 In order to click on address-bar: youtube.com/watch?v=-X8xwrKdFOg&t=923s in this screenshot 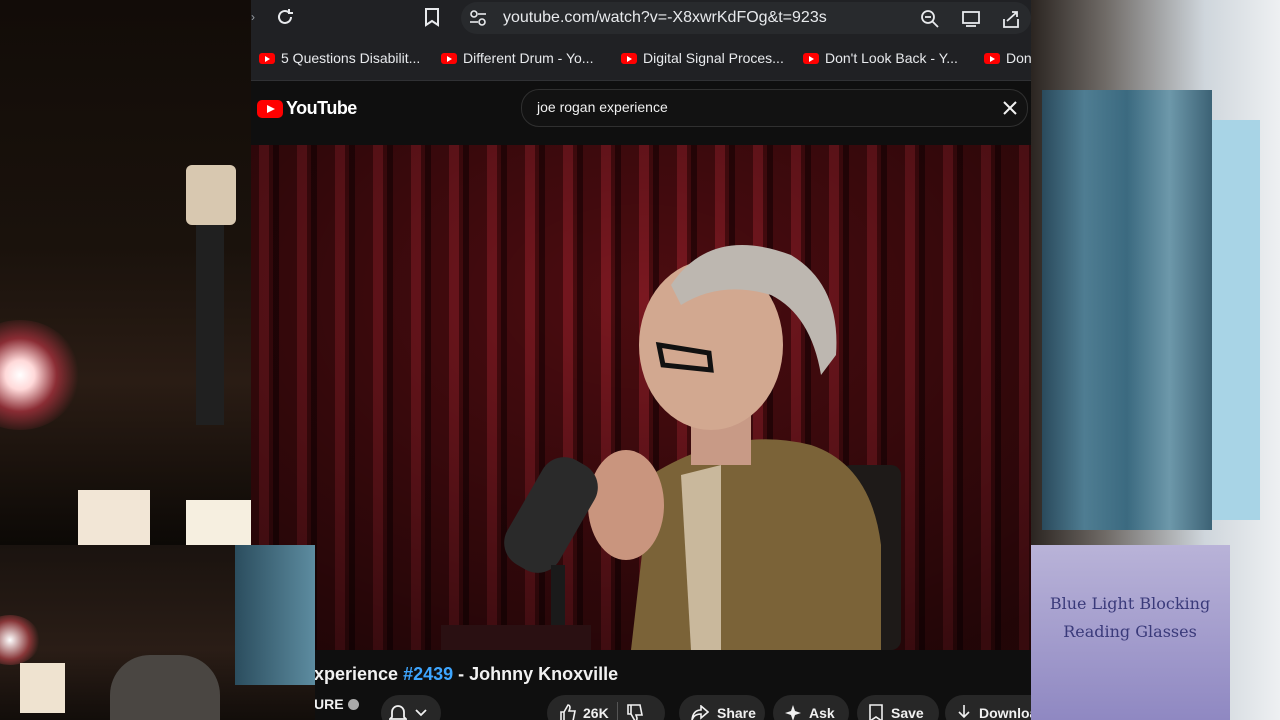, I will do `click(746, 18)`.